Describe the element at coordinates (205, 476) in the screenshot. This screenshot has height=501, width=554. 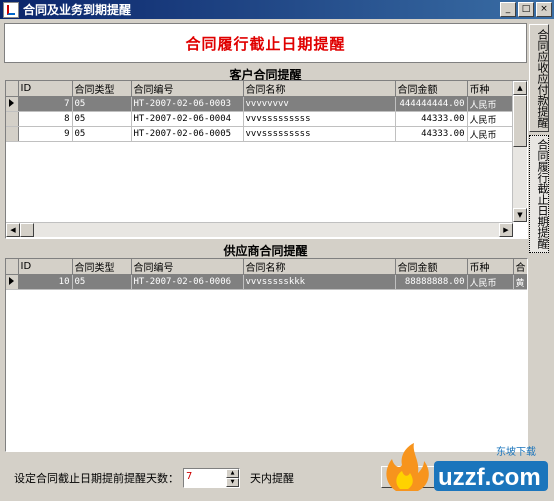
I see `reminder-days-input` at that location.